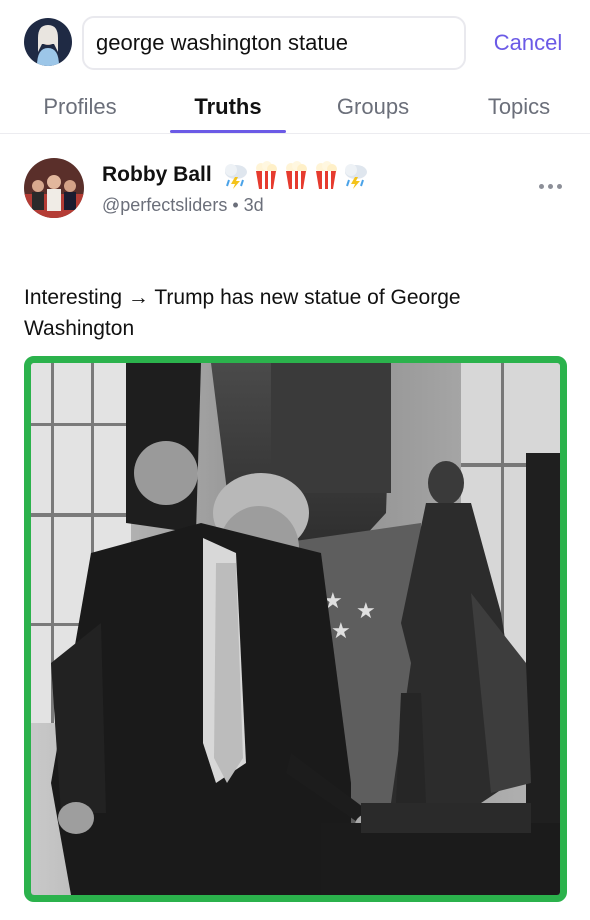  Describe the element at coordinates (48, 42) in the screenshot. I see `user-avatar` at that location.